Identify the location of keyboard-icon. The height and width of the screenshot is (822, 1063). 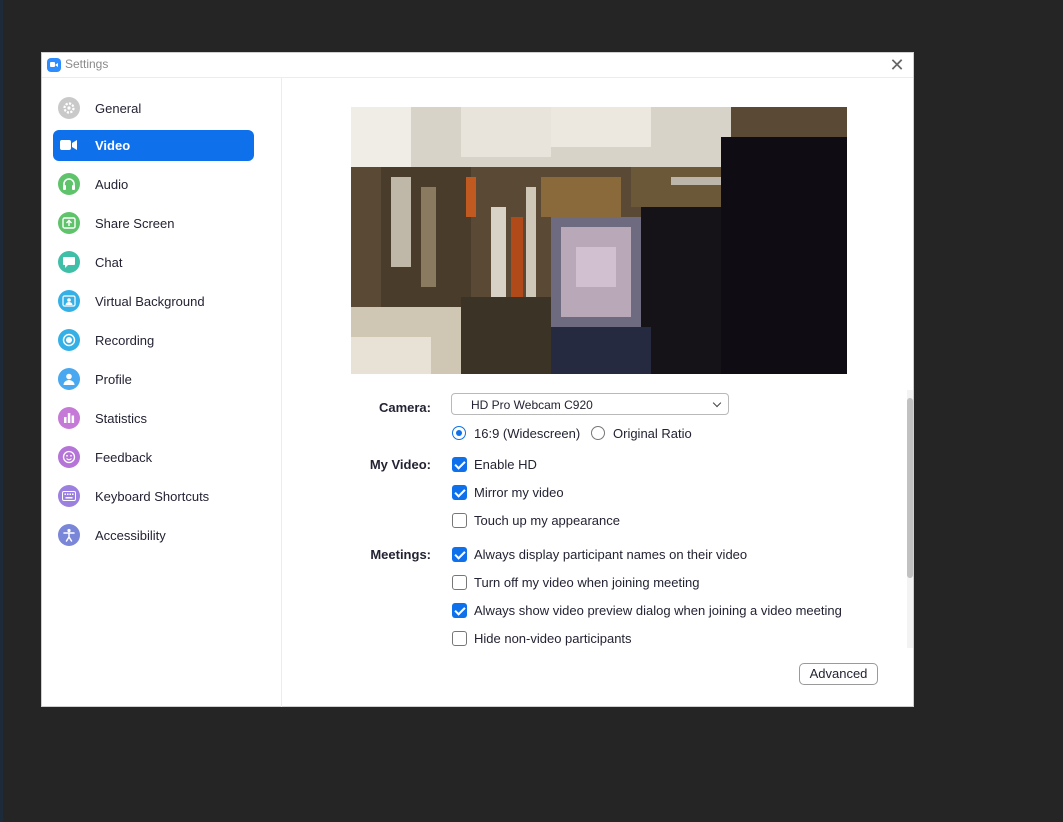
(69, 496).